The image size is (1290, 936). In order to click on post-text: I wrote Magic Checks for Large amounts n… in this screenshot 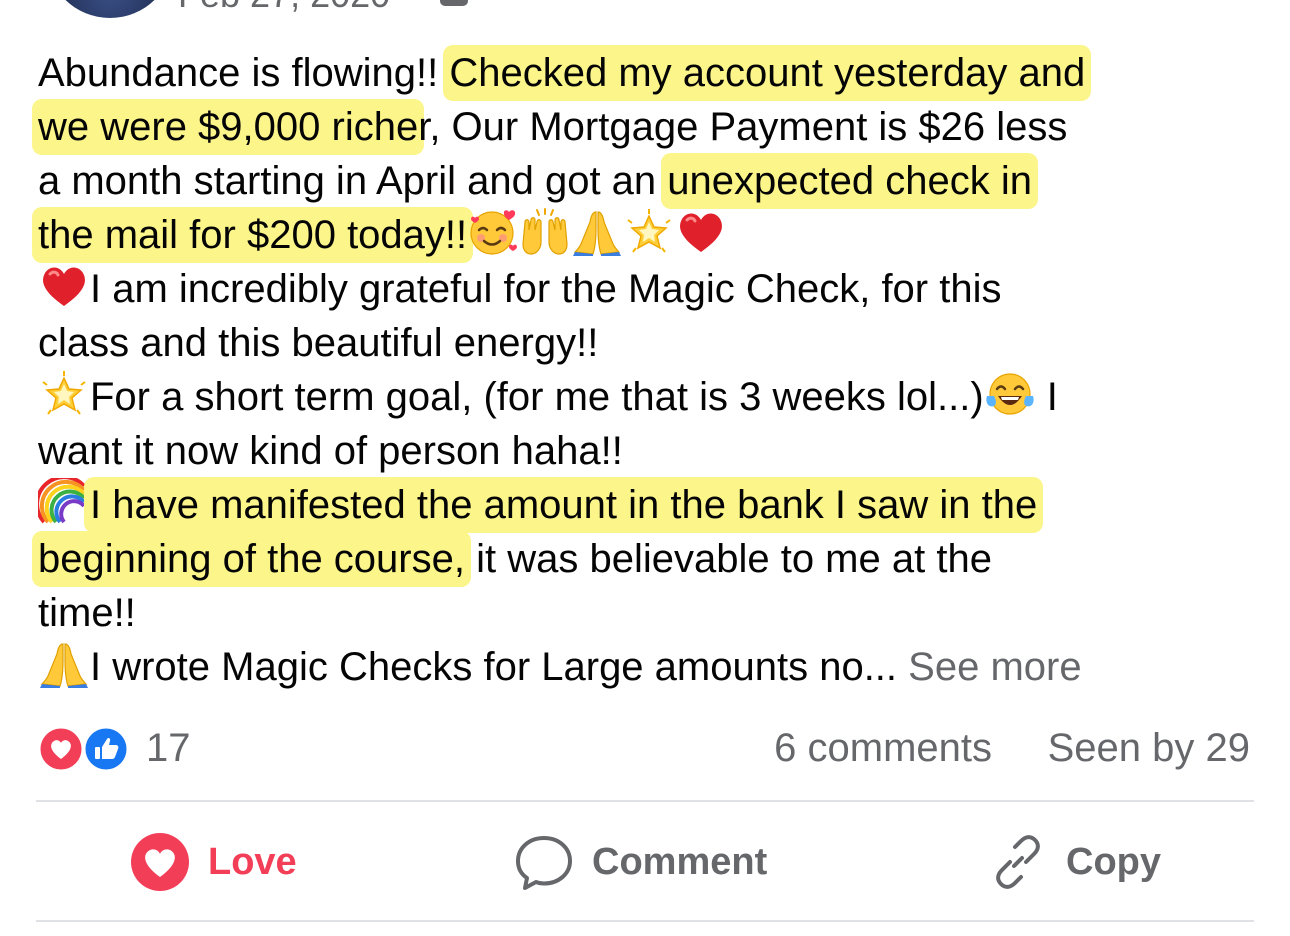, I will do `click(499, 667)`.